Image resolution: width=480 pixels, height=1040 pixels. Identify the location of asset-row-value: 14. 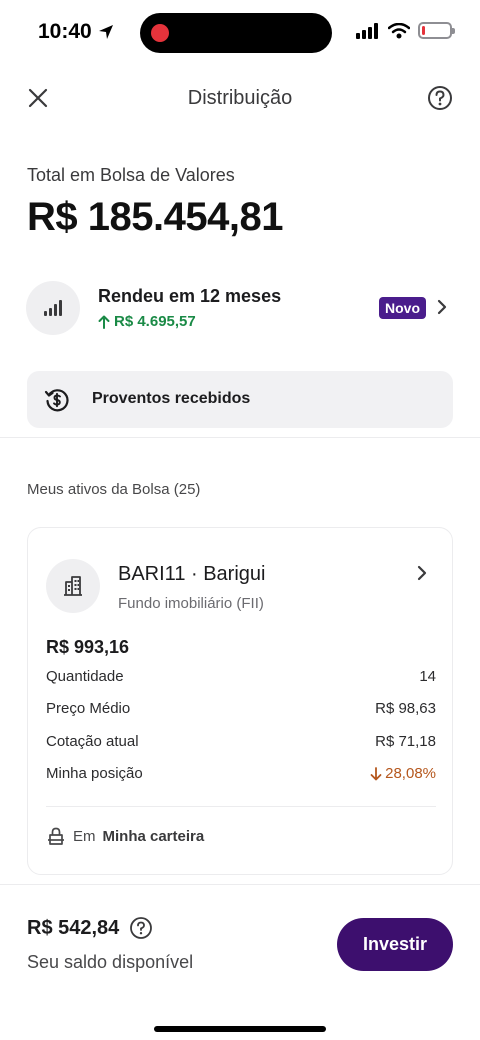
(427, 676).